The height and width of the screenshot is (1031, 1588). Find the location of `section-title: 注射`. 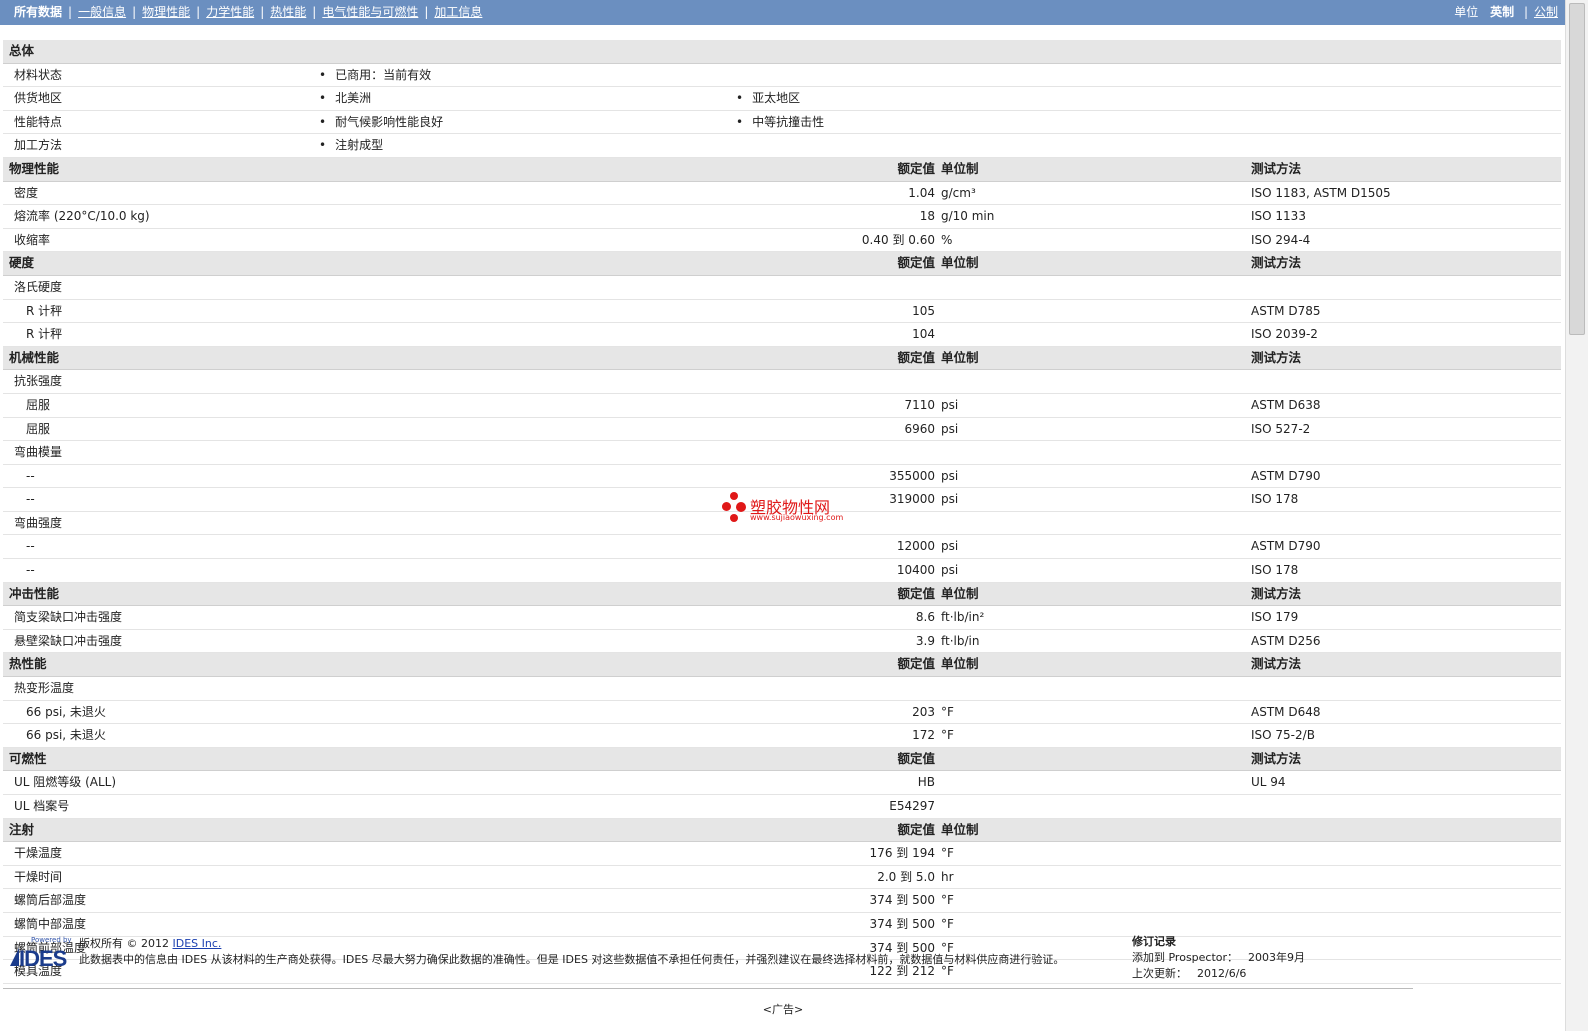

section-title: 注射 is located at coordinates (22, 829).